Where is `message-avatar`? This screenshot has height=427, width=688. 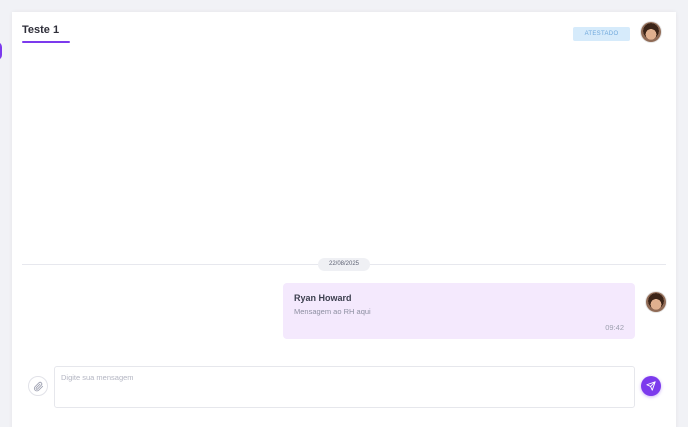
message-avatar is located at coordinates (656, 302).